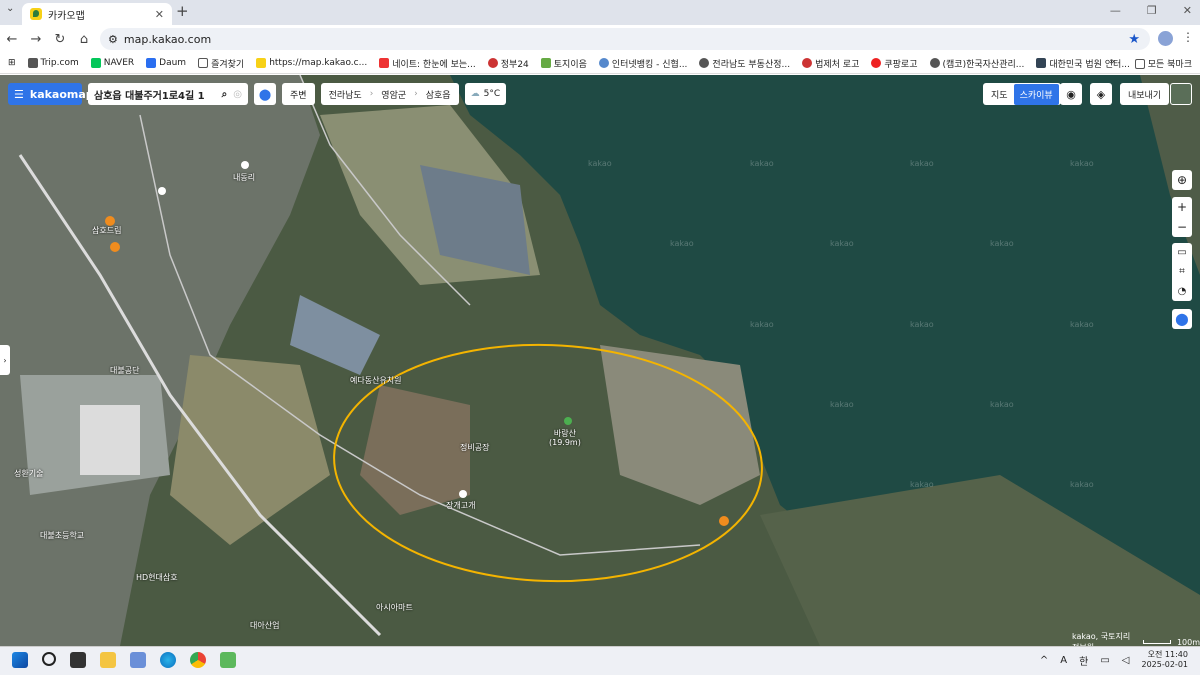  I want to click on mountain-marker, so click(568, 421).